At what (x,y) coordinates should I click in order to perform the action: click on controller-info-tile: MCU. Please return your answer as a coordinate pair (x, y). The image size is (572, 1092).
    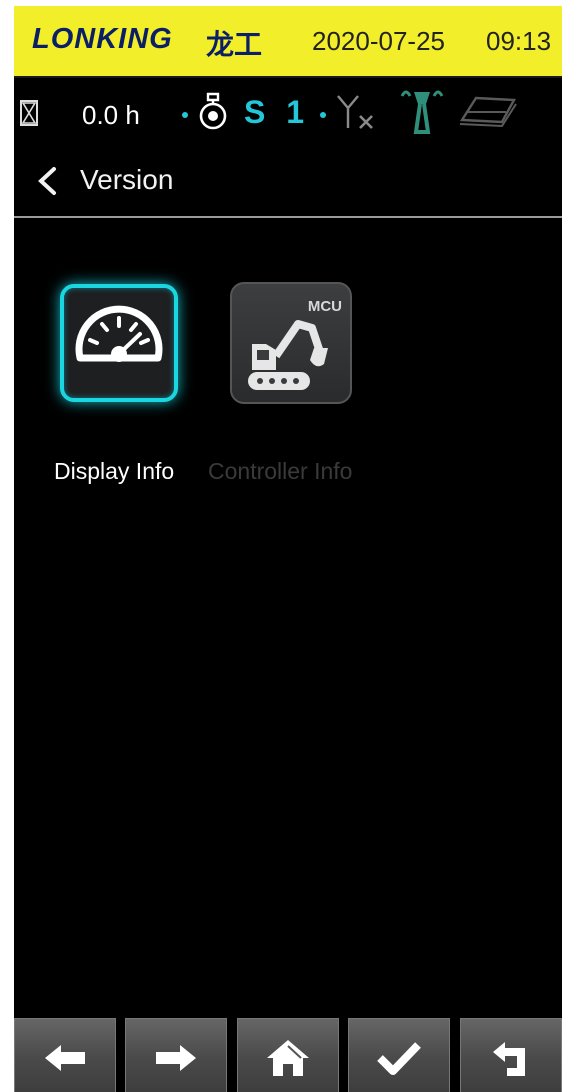
    Looking at the image, I should click on (291, 343).